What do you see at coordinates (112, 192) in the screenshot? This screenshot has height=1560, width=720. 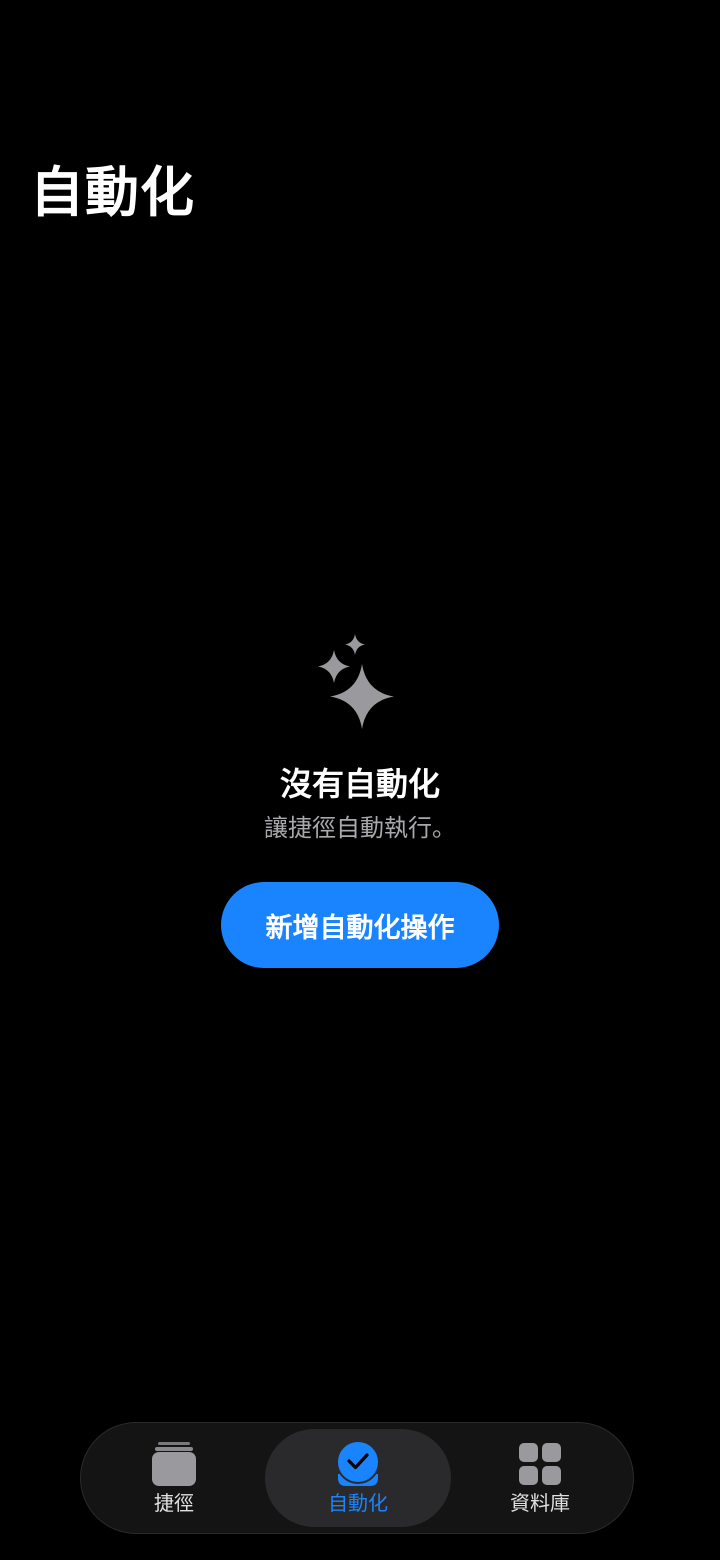 I see `page-title: 自動化` at bounding box center [112, 192].